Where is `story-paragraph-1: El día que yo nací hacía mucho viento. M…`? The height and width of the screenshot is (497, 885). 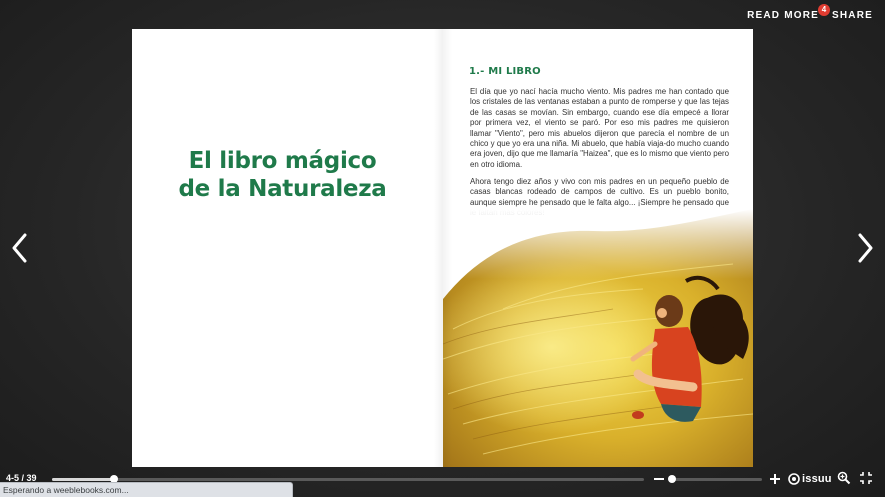
story-paragraph-1: El día que yo nací hacía mucho viento. M… is located at coordinates (599, 128).